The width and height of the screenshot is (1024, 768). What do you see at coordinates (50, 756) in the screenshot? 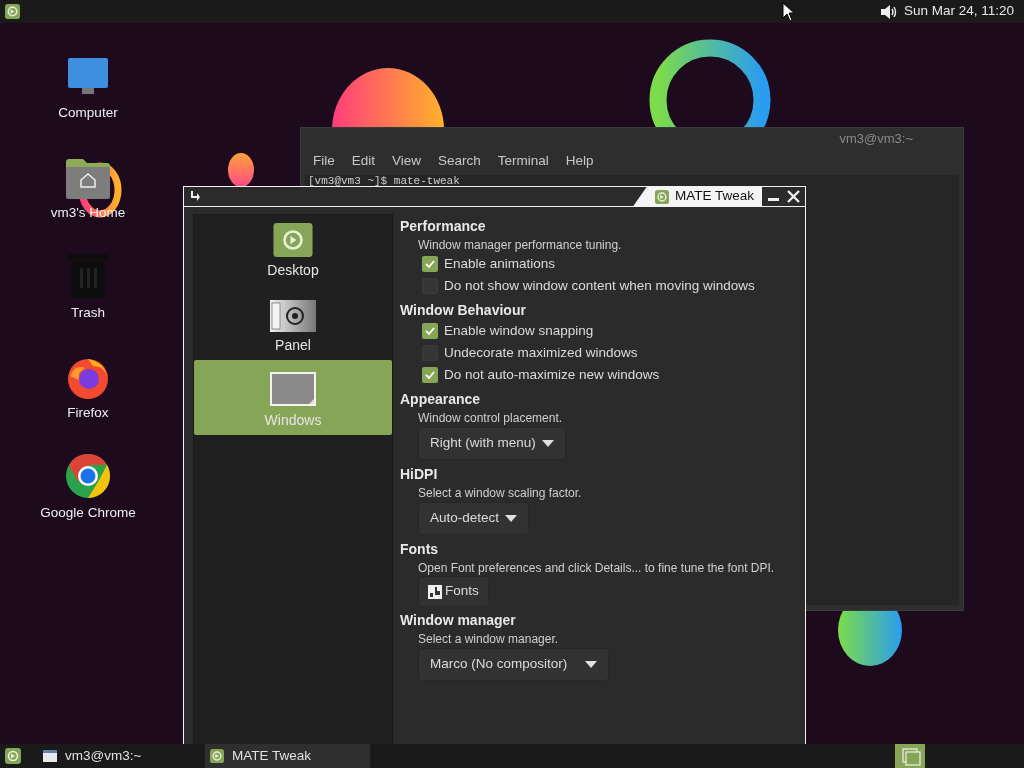
I see `window-icon` at bounding box center [50, 756].